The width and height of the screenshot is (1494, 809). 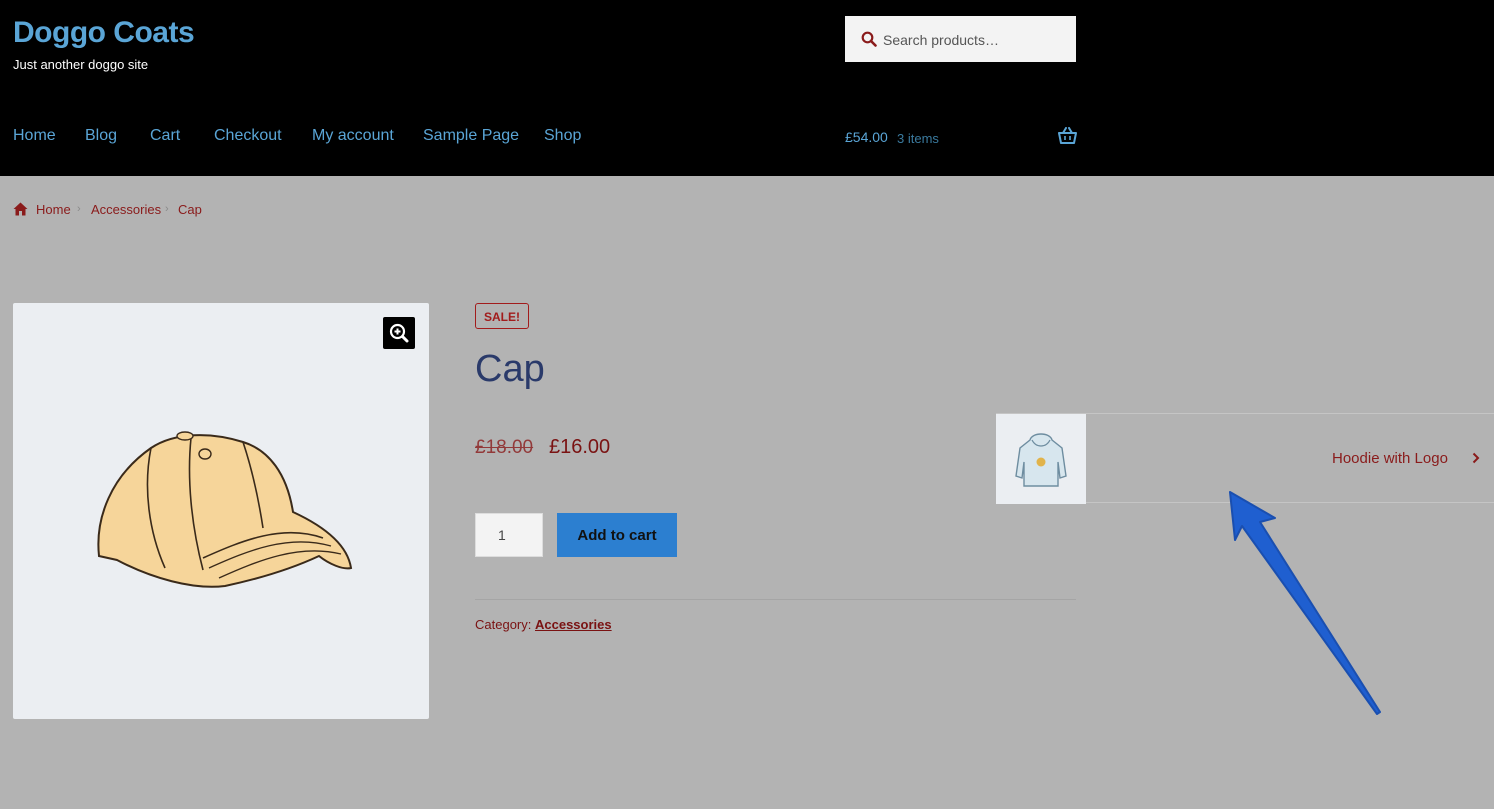 I want to click on product-title: Cap, so click(x=510, y=369).